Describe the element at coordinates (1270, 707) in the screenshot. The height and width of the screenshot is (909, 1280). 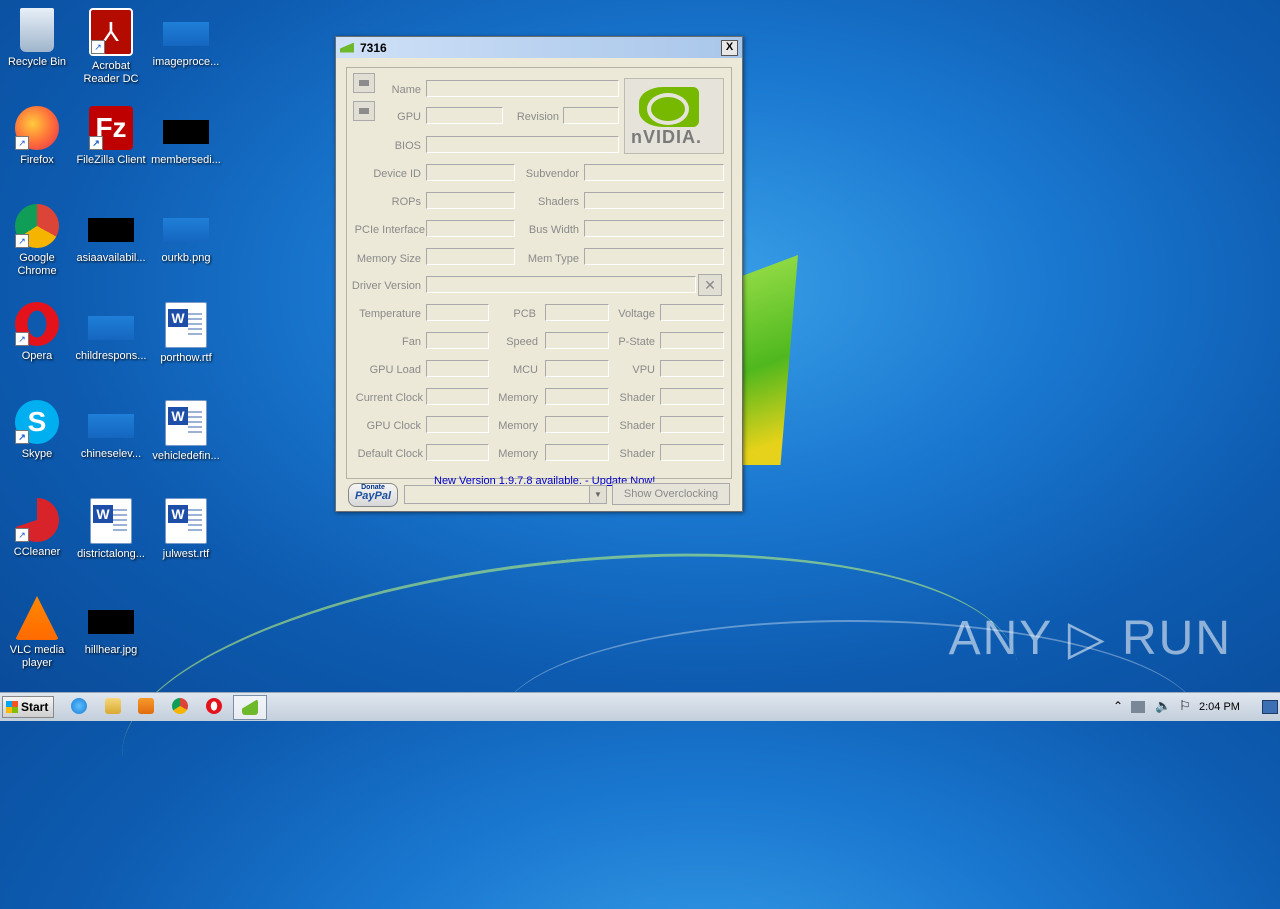
I see `show-desktop-icon` at that location.